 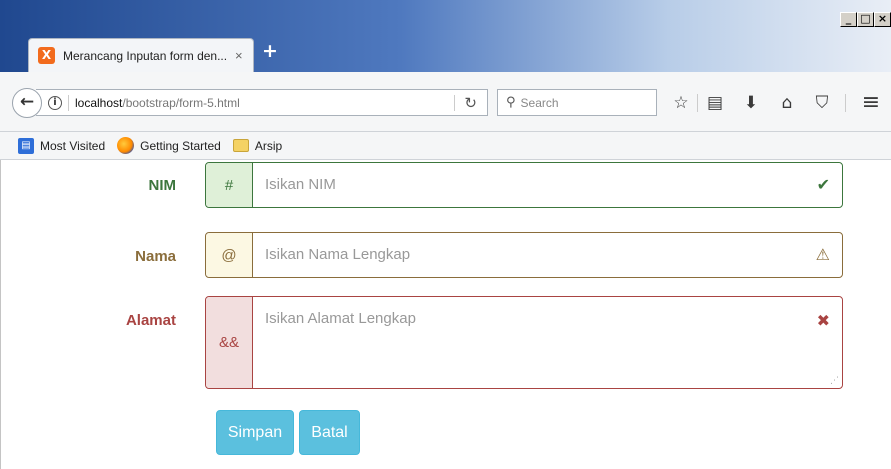 I want to click on bookmarks-library-icon: ▤, so click(x=715, y=103).